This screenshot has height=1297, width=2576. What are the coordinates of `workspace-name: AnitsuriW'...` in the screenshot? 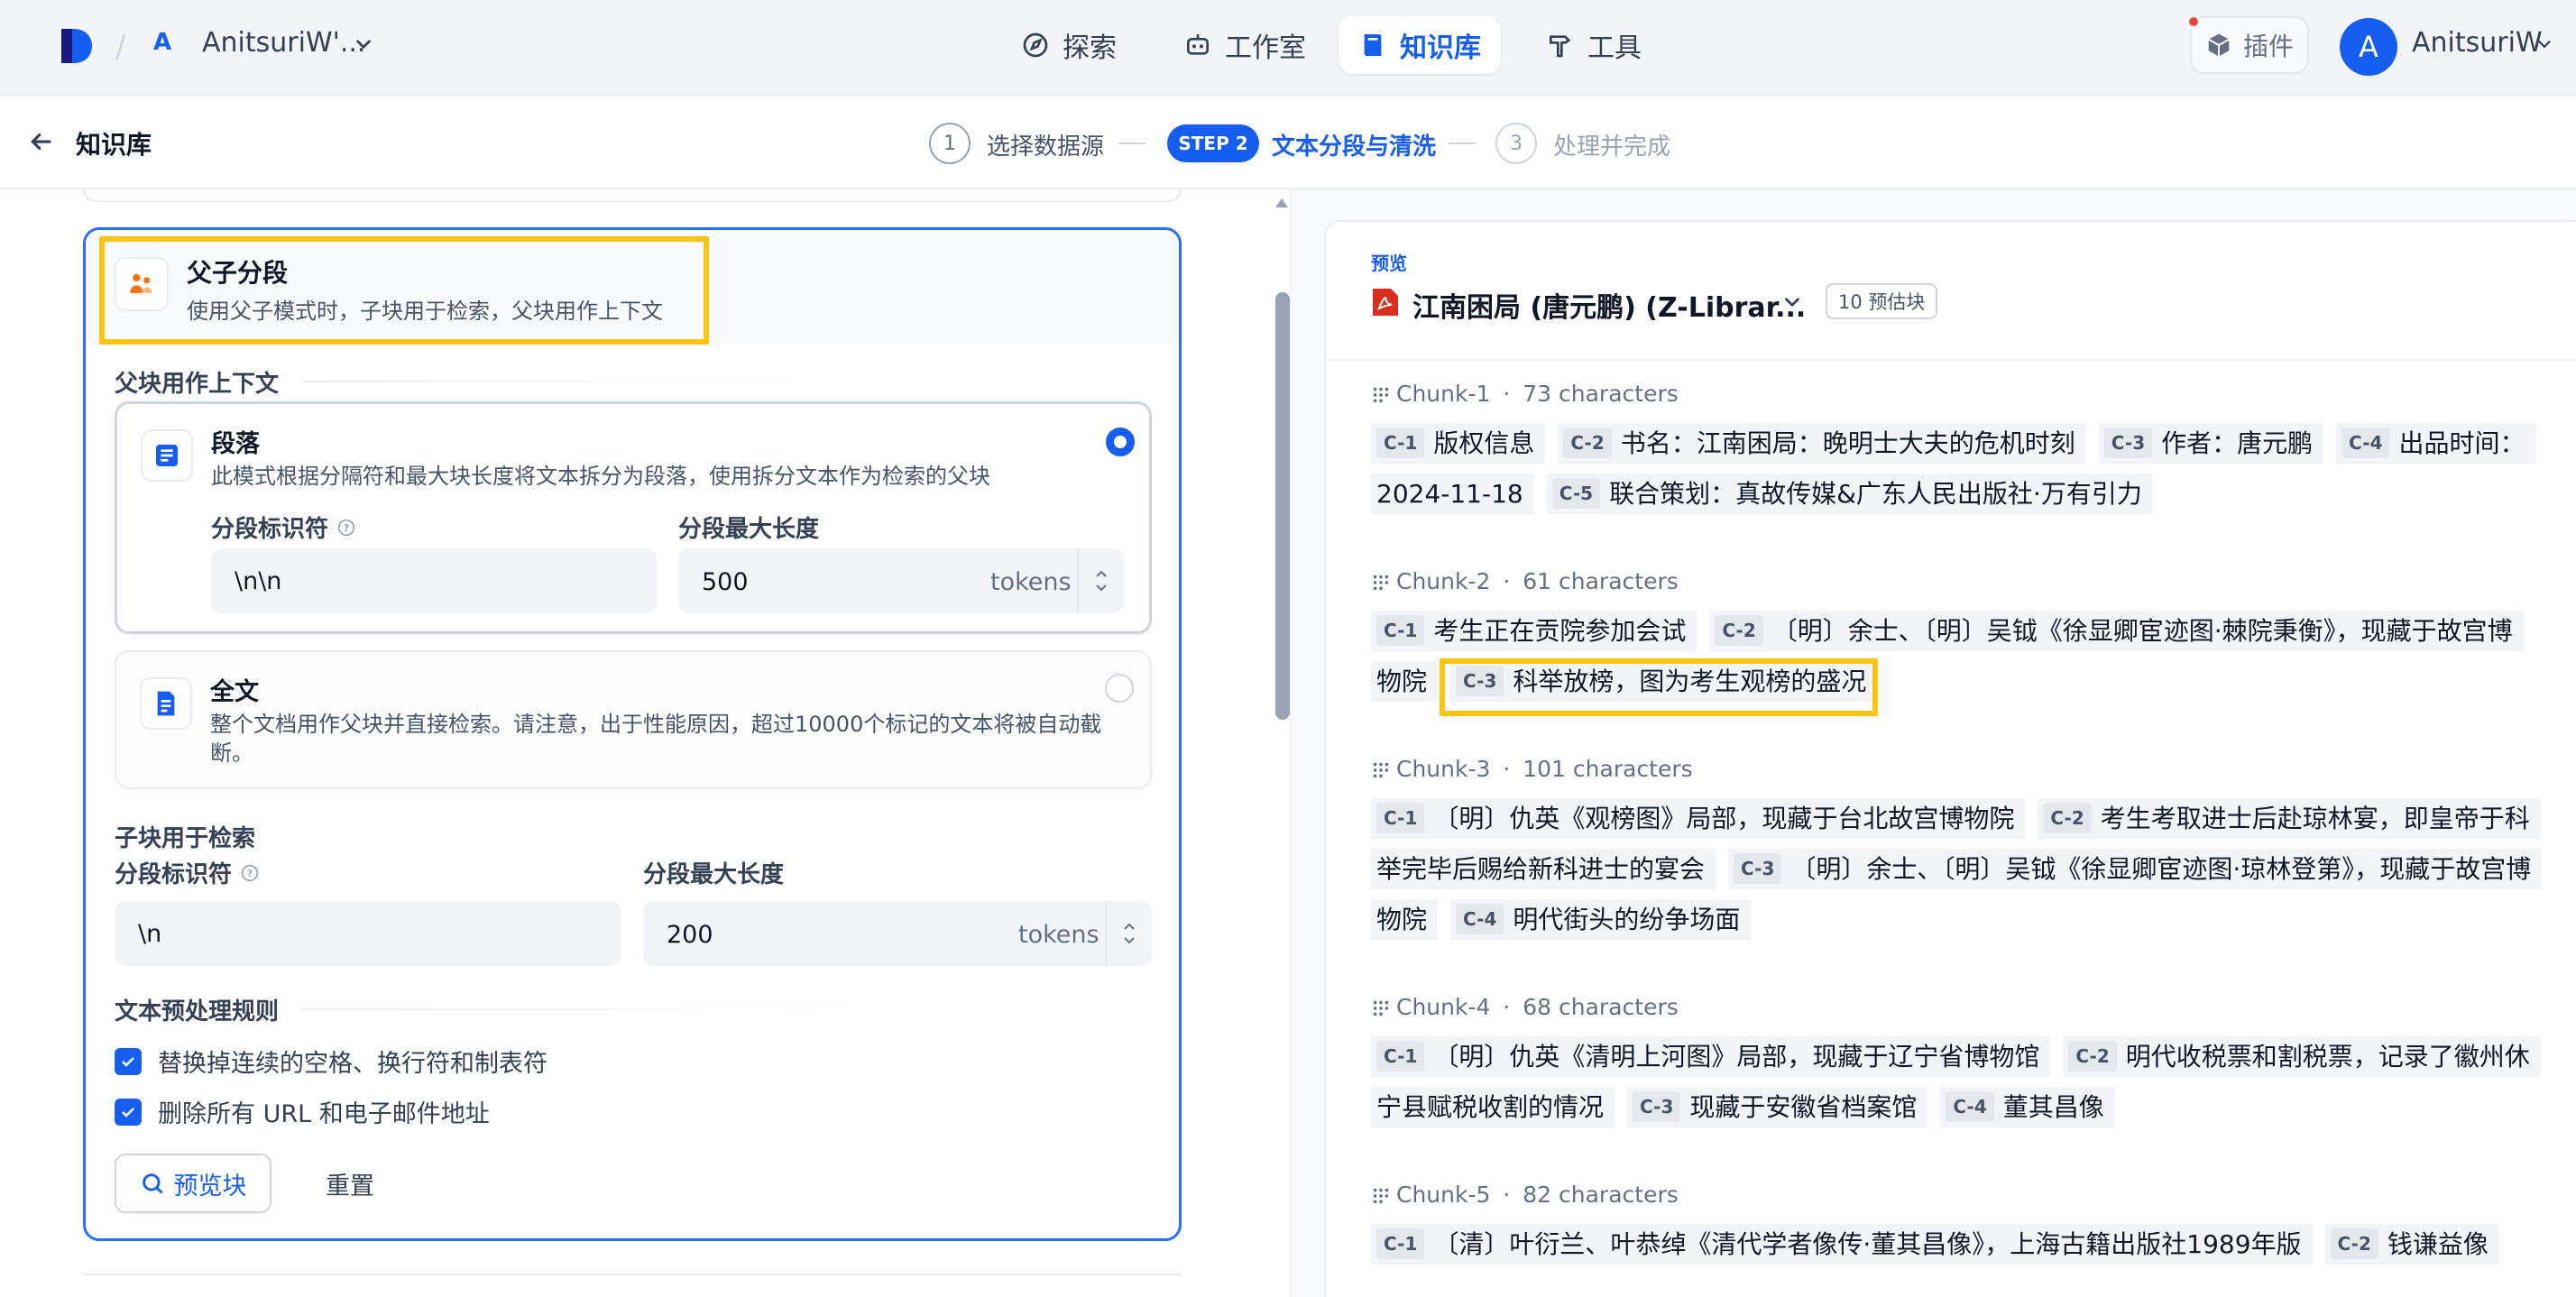 It's located at (283, 43).